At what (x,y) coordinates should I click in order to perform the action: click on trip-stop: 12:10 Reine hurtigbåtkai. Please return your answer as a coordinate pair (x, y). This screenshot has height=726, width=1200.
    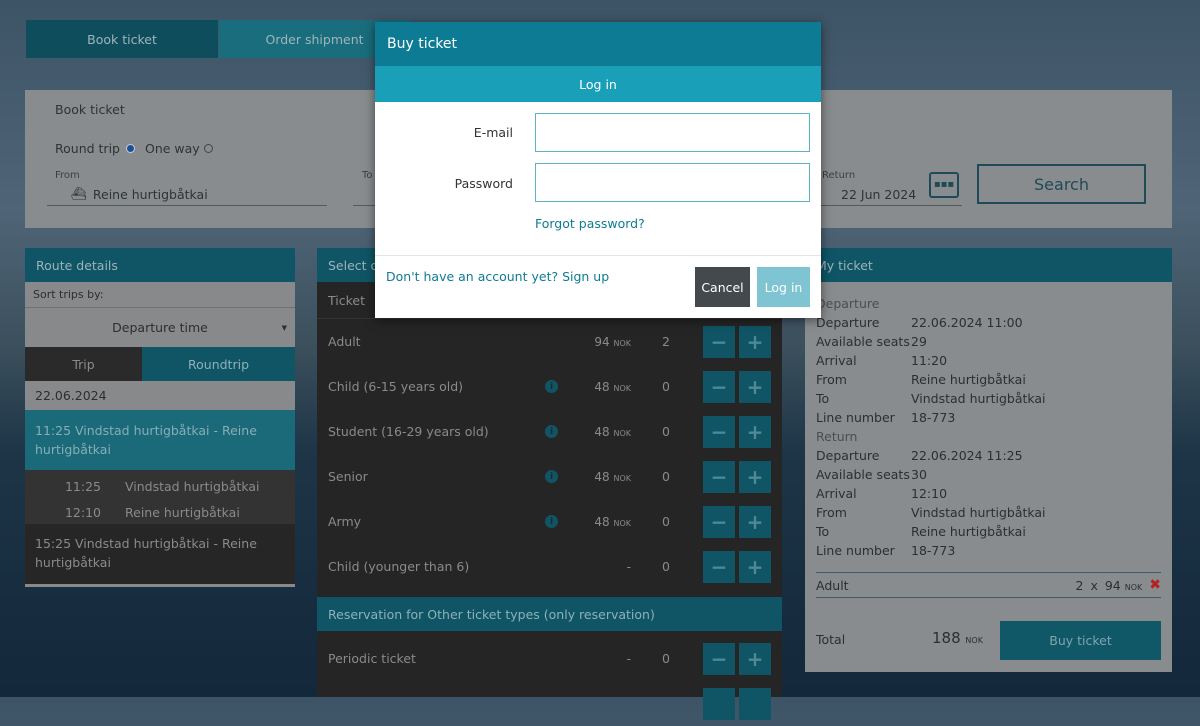
    Looking at the image, I should click on (160, 512).